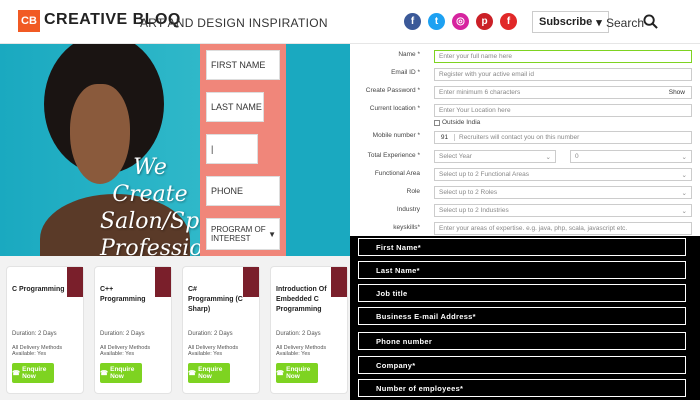 The image size is (700, 400). What do you see at coordinates (413, 191) in the screenshot?
I see `role-label: Role` at bounding box center [413, 191].